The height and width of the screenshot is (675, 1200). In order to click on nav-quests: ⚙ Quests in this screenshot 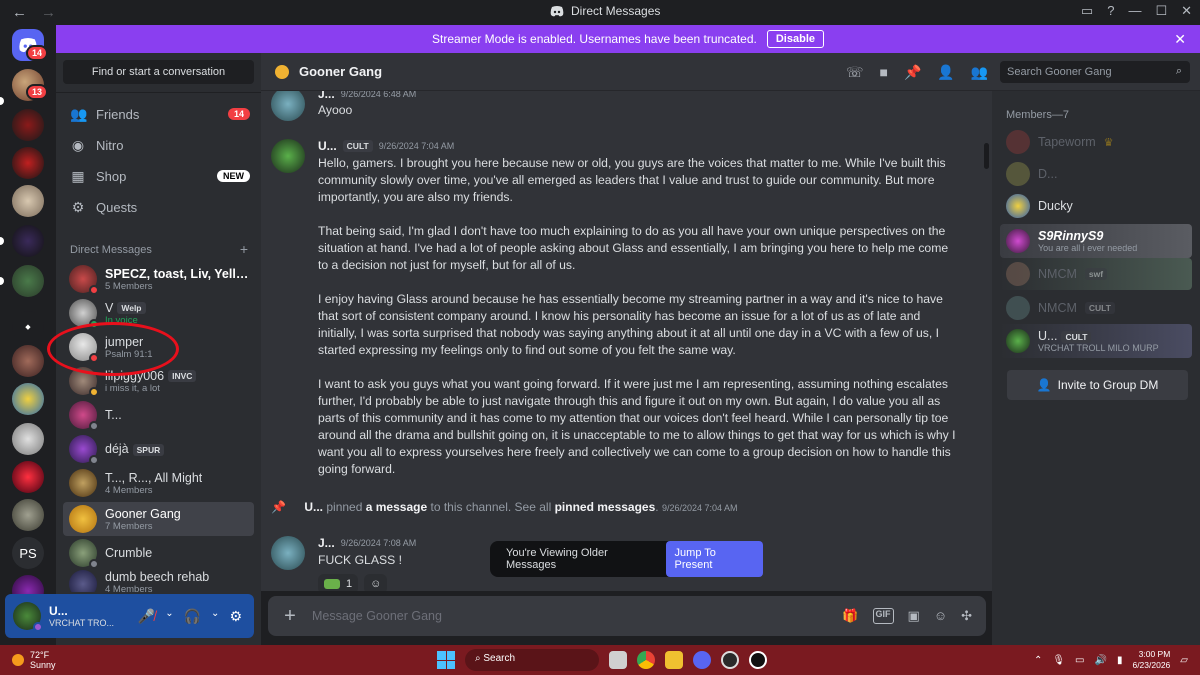, I will do `click(159, 207)`.